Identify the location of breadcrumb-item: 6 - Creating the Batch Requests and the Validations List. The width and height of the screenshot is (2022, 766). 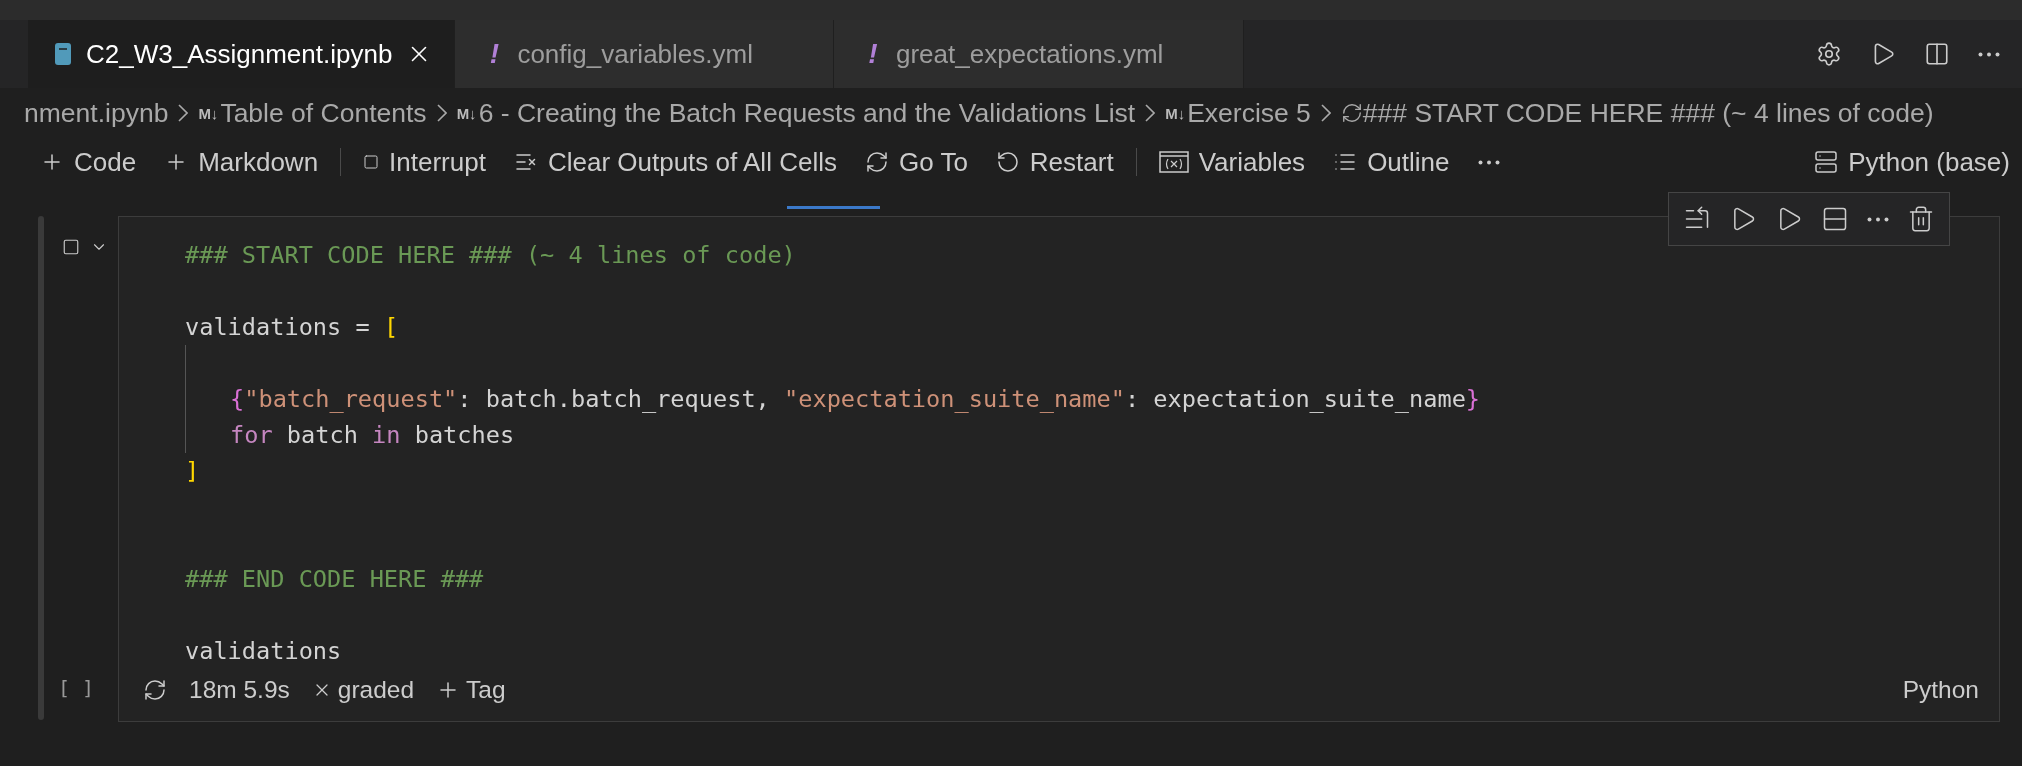
(807, 113).